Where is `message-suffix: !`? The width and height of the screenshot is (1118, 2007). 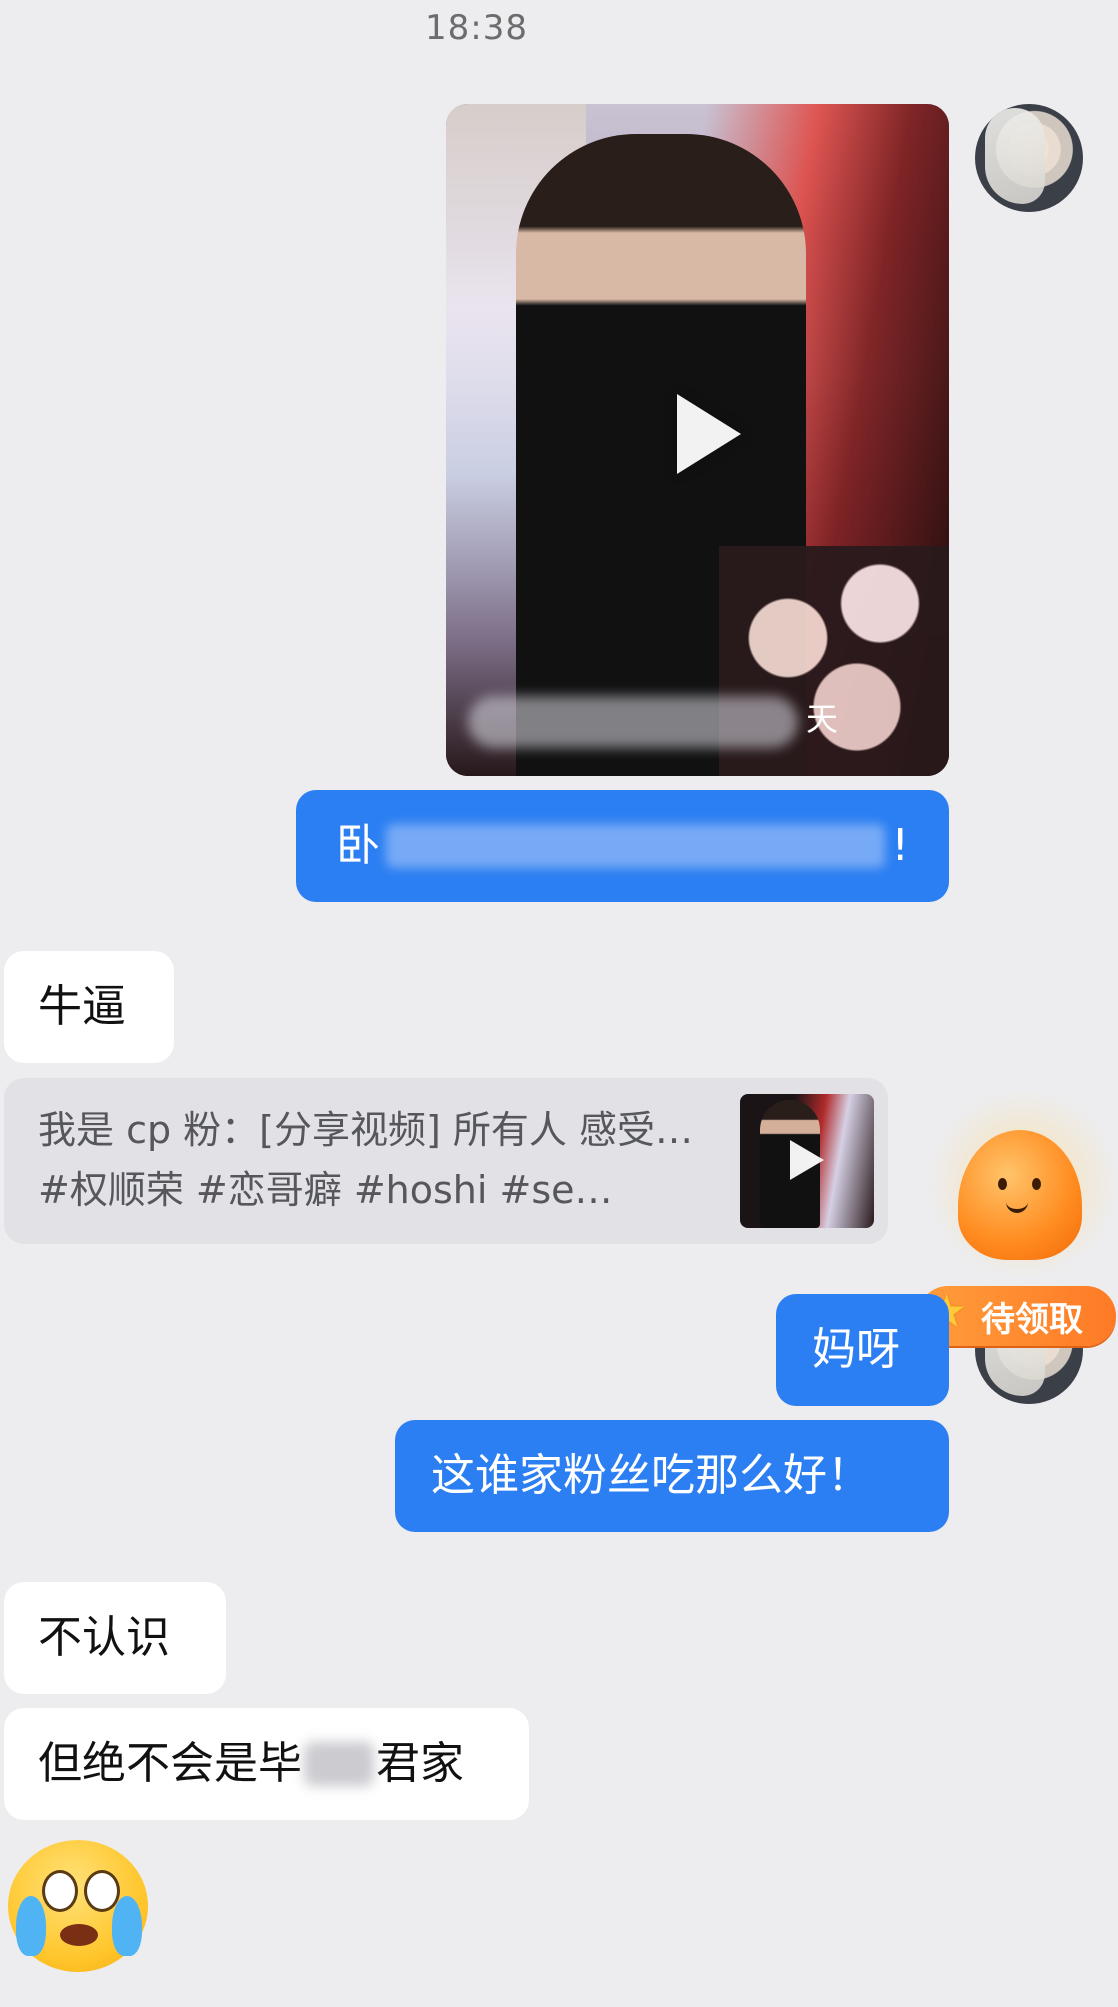
message-suffix: ! is located at coordinates (900, 845).